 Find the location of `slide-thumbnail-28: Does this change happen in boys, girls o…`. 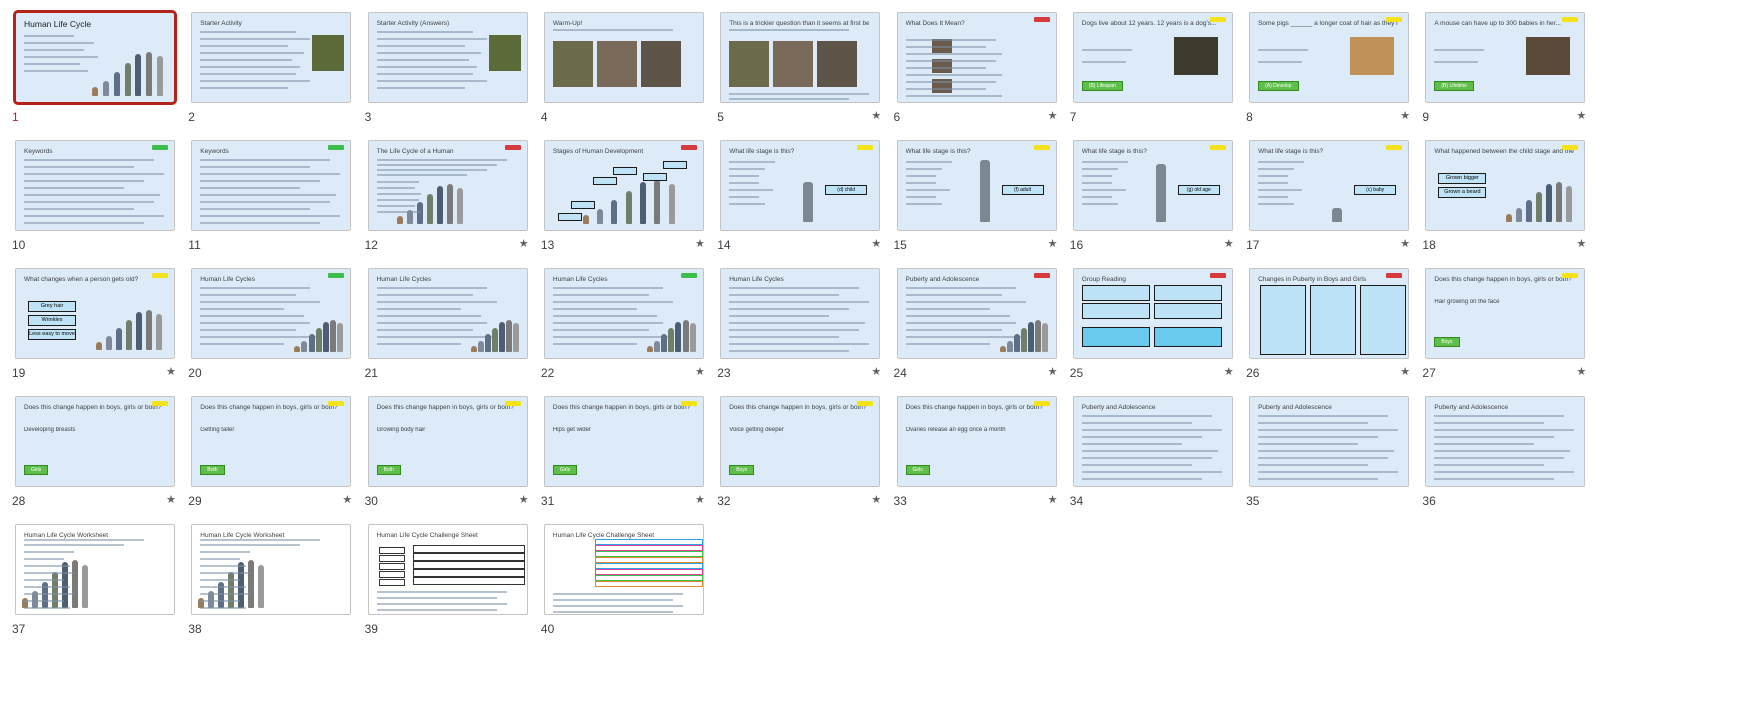

slide-thumbnail-28: Does this change happen in boys, girls o… is located at coordinates (95, 459).